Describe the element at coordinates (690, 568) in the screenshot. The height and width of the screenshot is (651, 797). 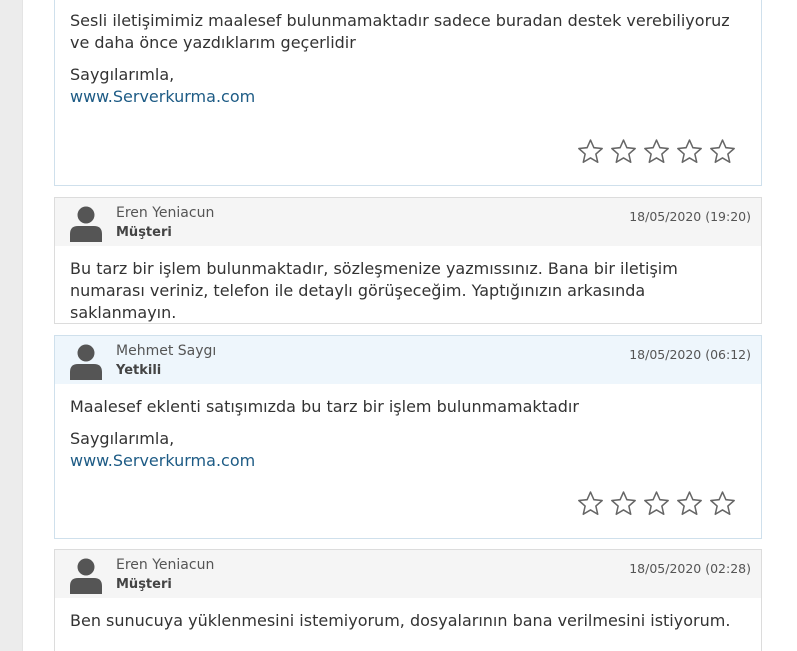
I see `post-date: 18/05/2020 (02:28)` at that location.